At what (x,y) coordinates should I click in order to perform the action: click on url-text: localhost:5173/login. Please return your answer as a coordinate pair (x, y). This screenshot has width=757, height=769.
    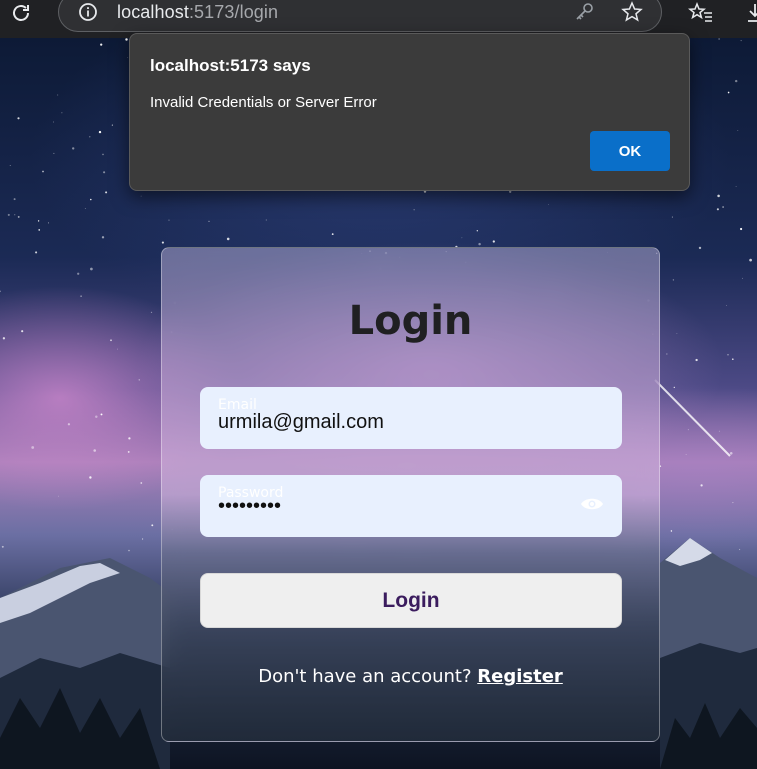
    Looking at the image, I should click on (198, 11).